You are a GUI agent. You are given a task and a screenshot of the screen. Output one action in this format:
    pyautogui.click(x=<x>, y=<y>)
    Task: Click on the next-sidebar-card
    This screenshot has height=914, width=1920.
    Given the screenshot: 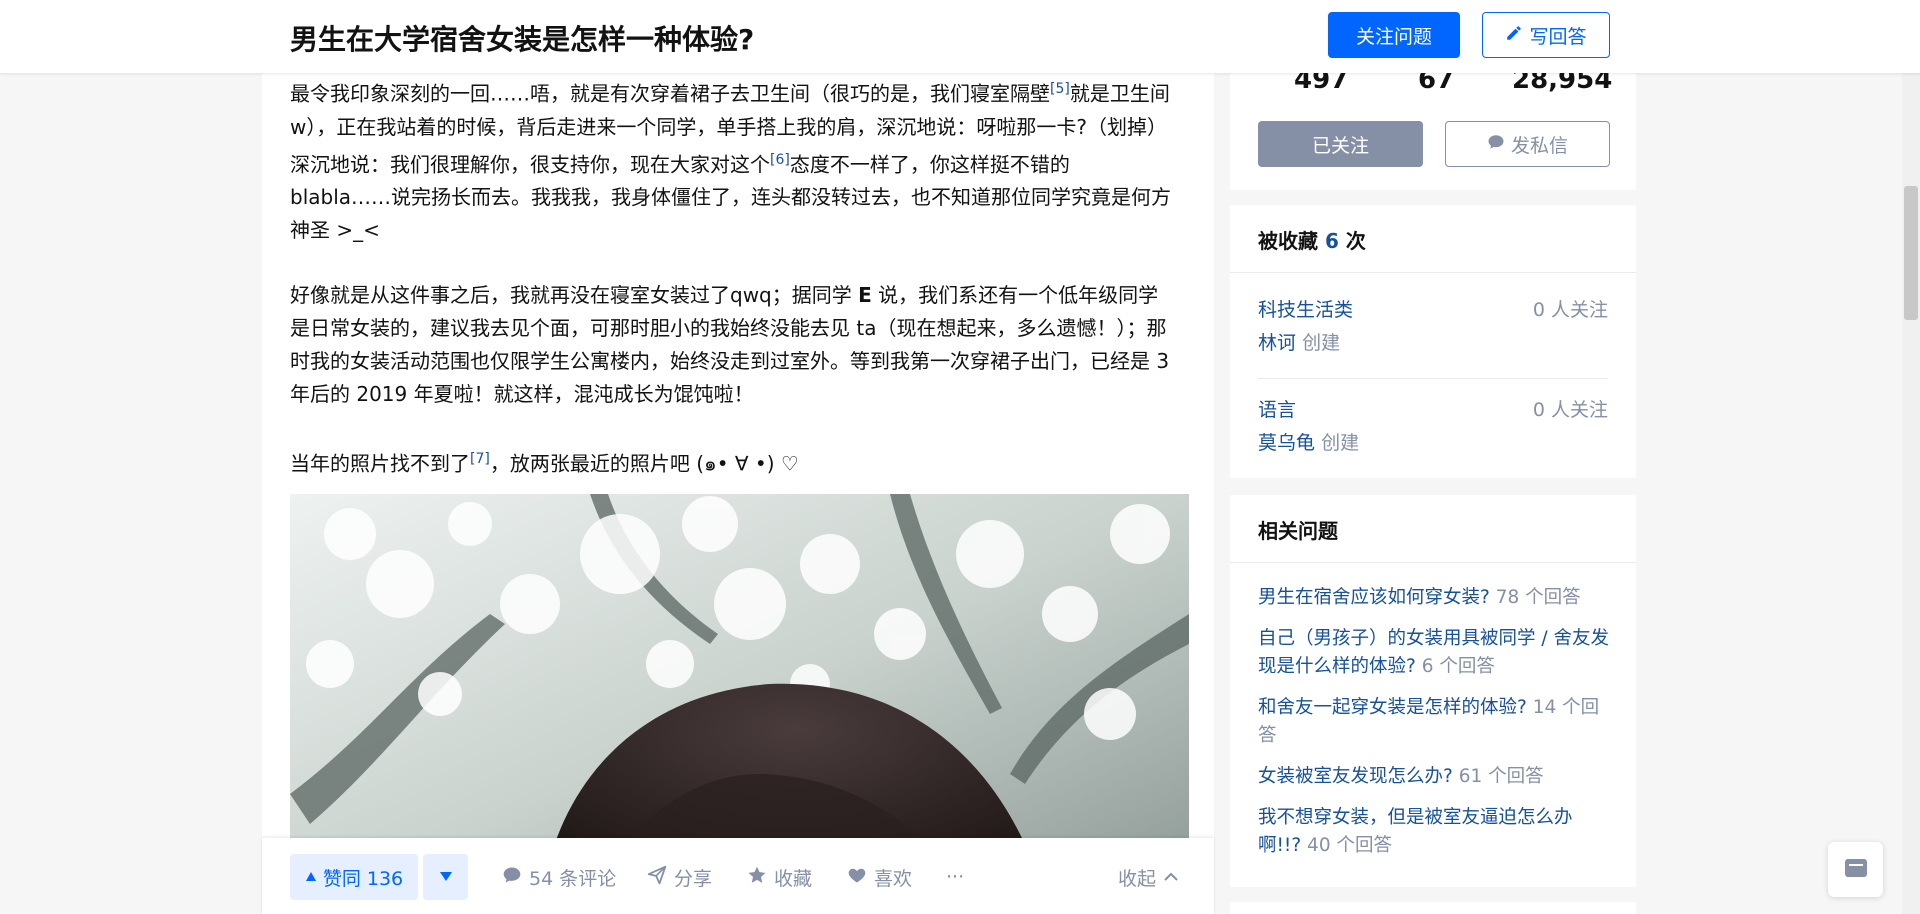 What is the action you would take?
    pyautogui.click(x=1433, y=908)
    